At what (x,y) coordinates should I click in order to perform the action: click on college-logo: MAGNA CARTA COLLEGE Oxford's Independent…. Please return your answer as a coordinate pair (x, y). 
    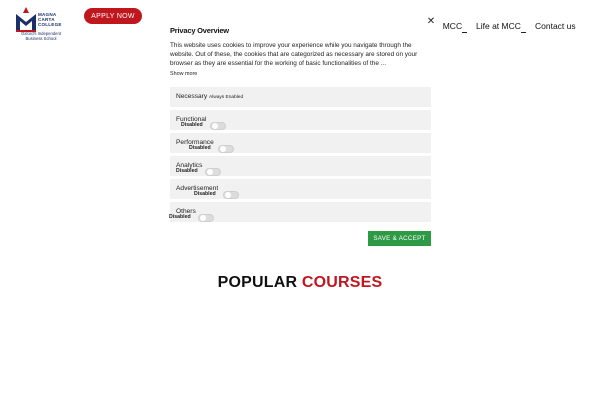
    Looking at the image, I should click on (41, 25).